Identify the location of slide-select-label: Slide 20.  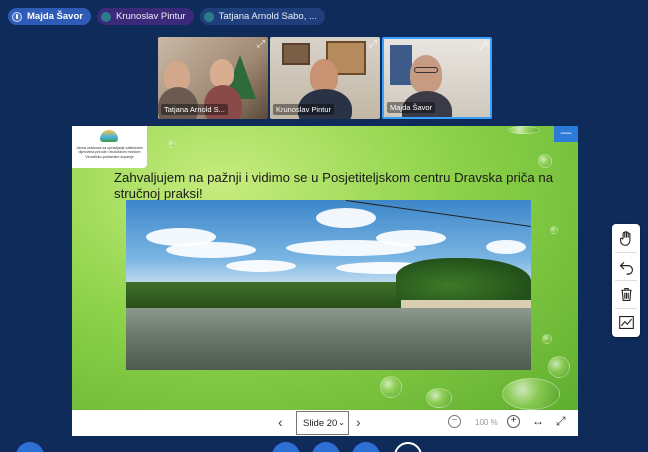
(320, 423).